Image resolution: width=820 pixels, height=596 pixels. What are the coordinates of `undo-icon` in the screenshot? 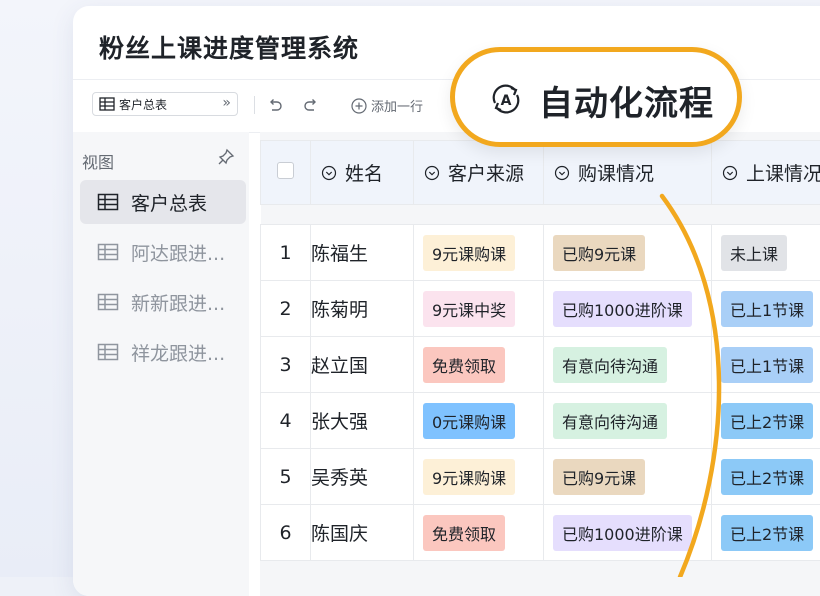 It's located at (275, 105).